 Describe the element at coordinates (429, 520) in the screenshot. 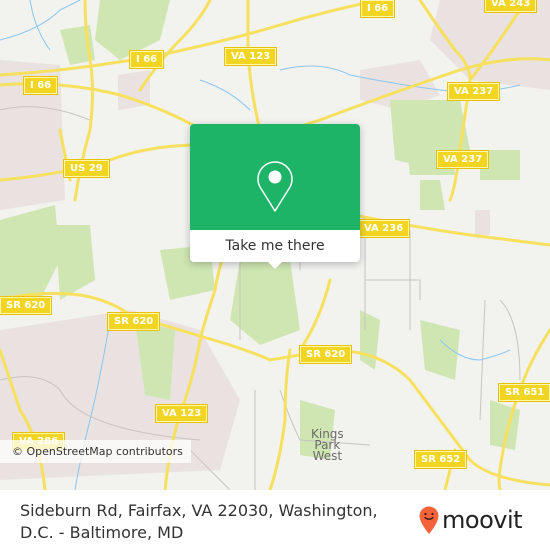

I see `moovit-smiley-pin-icon` at that location.